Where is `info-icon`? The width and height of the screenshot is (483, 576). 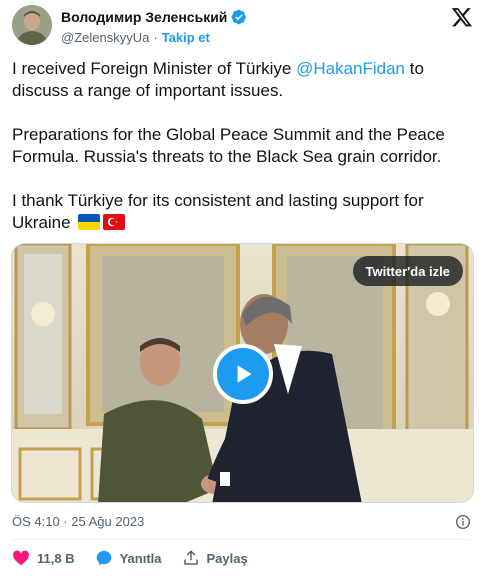
info-icon is located at coordinates (463, 522).